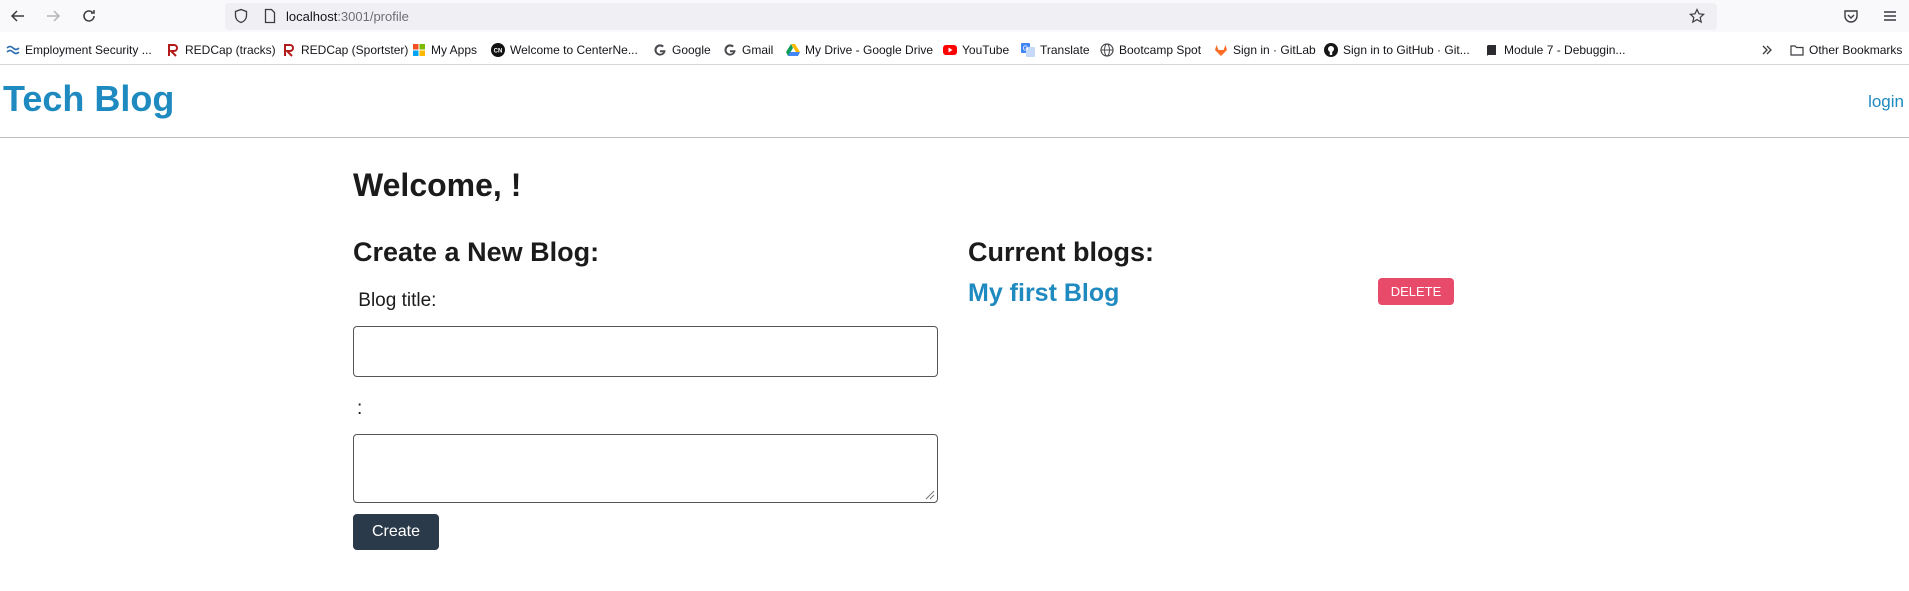 The image size is (1909, 591). I want to click on back-button, so click(18, 16).